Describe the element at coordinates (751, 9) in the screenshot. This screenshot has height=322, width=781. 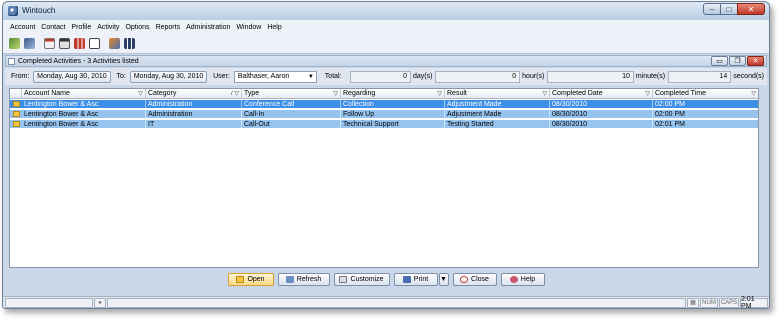
I see `close-window-button: ✕` at that location.